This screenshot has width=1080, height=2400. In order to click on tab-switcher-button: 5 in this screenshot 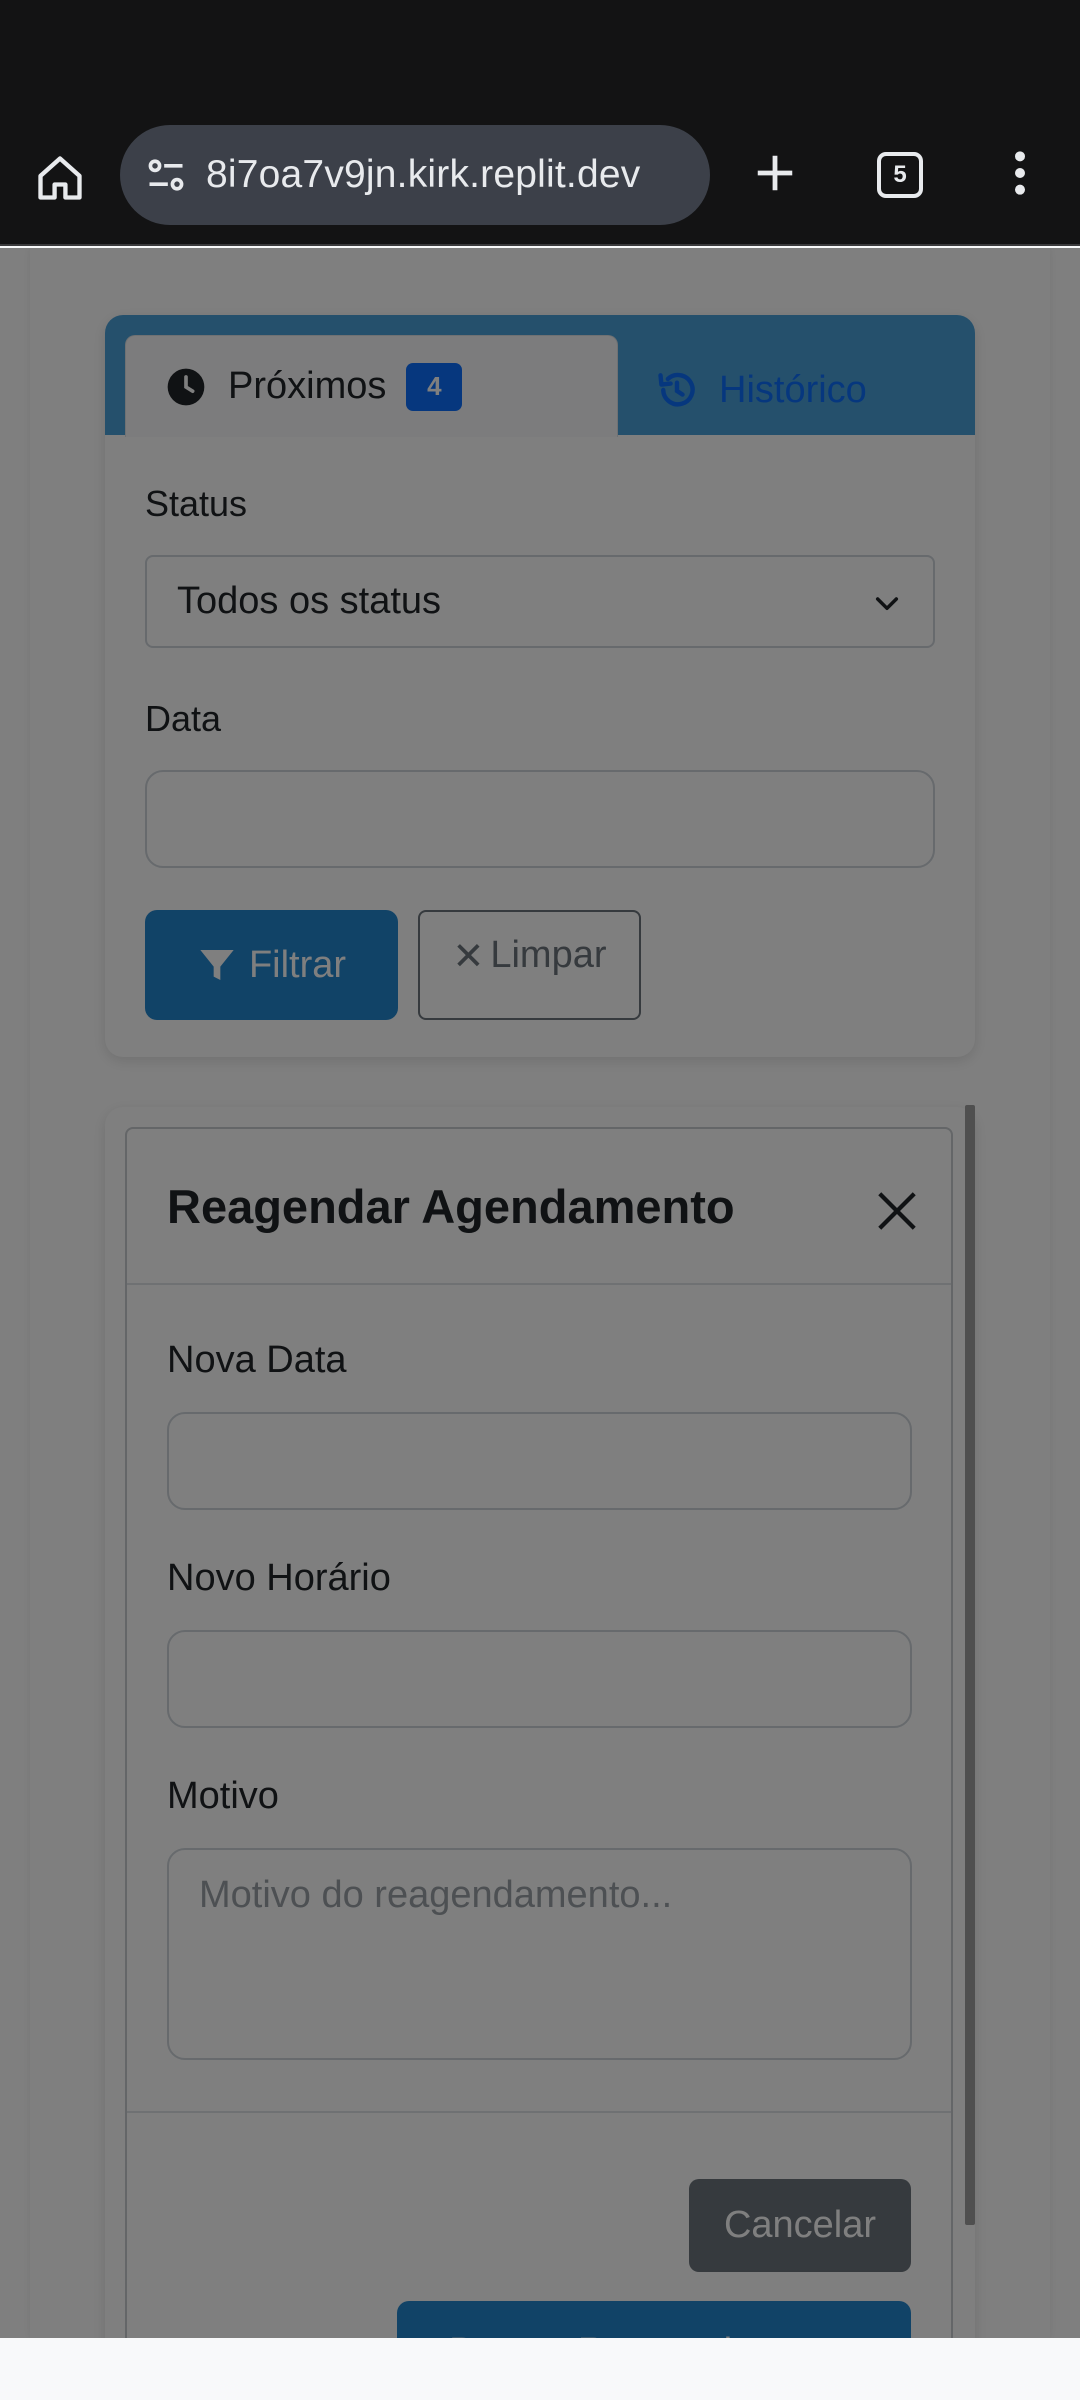, I will do `click(900, 175)`.